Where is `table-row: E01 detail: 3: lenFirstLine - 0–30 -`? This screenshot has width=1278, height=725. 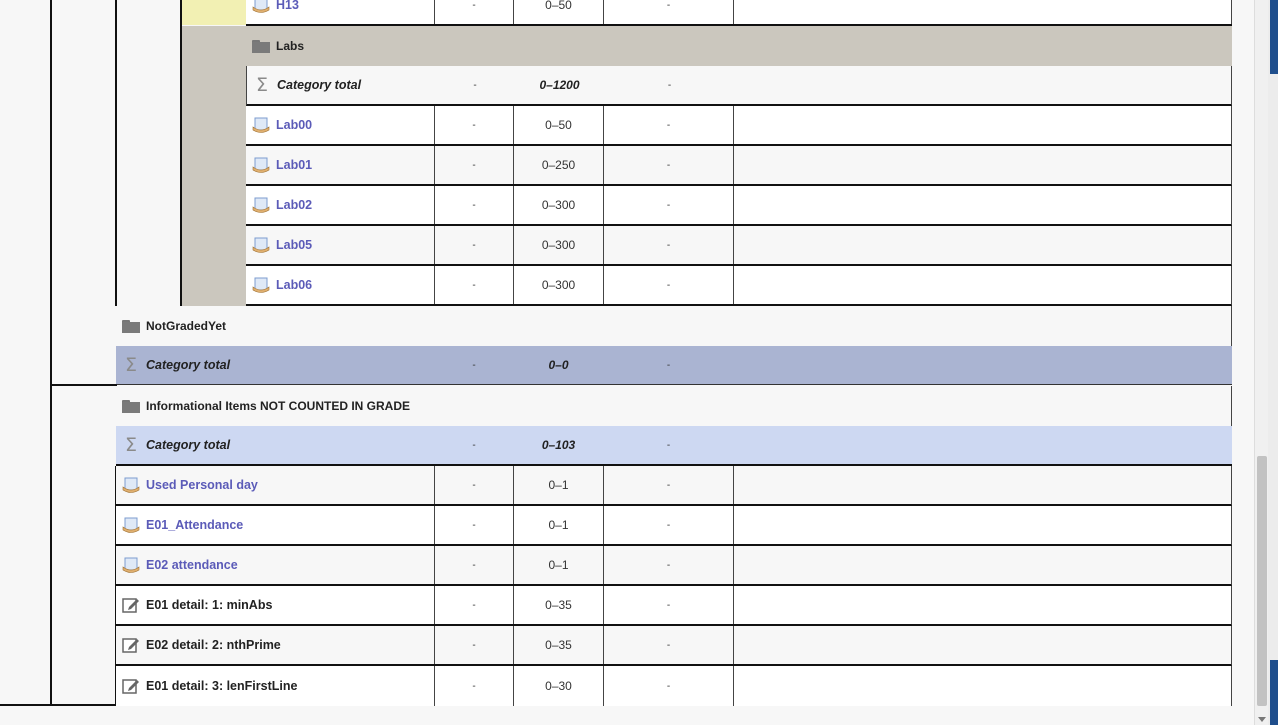
table-row: E01 detail: 3: lenFirstLine - 0–30 - is located at coordinates (674, 686).